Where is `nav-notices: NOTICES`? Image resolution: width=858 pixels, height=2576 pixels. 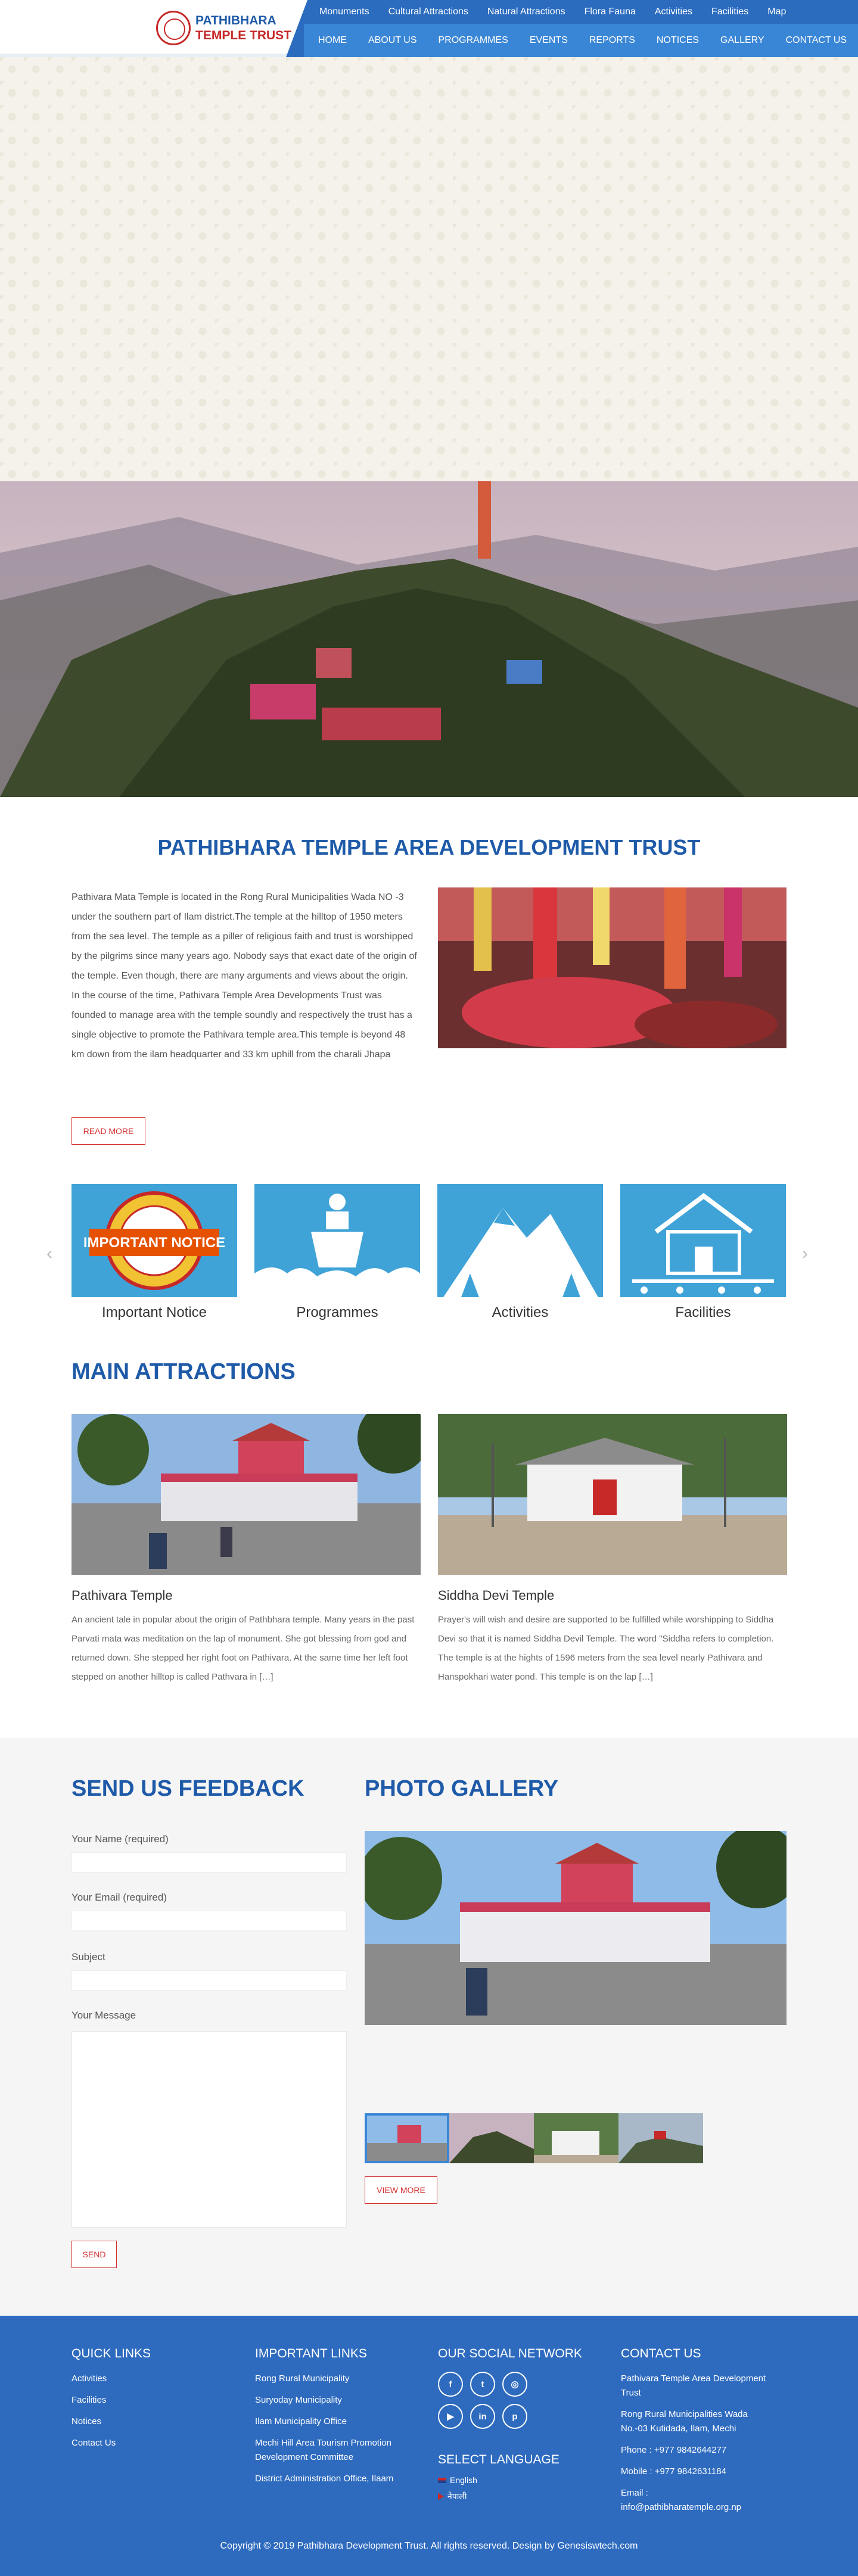 nav-notices: NOTICES is located at coordinates (678, 40).